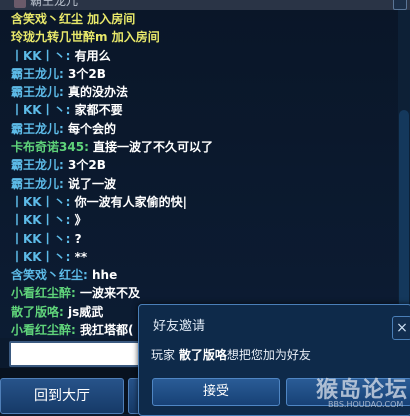 The image size is (410, 416). I want to click on dialog-close-icon: ×, so click(401, 328).